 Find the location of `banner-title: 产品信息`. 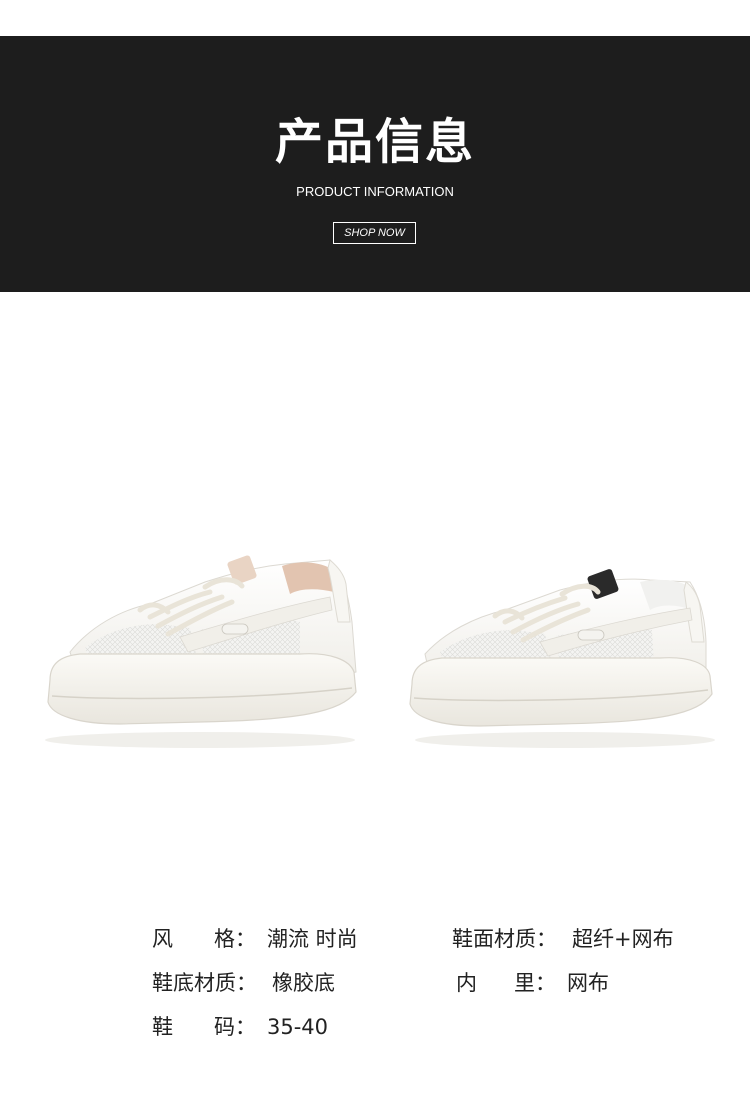

banner-title: 产品信息 is located at coordinates (374, 142).